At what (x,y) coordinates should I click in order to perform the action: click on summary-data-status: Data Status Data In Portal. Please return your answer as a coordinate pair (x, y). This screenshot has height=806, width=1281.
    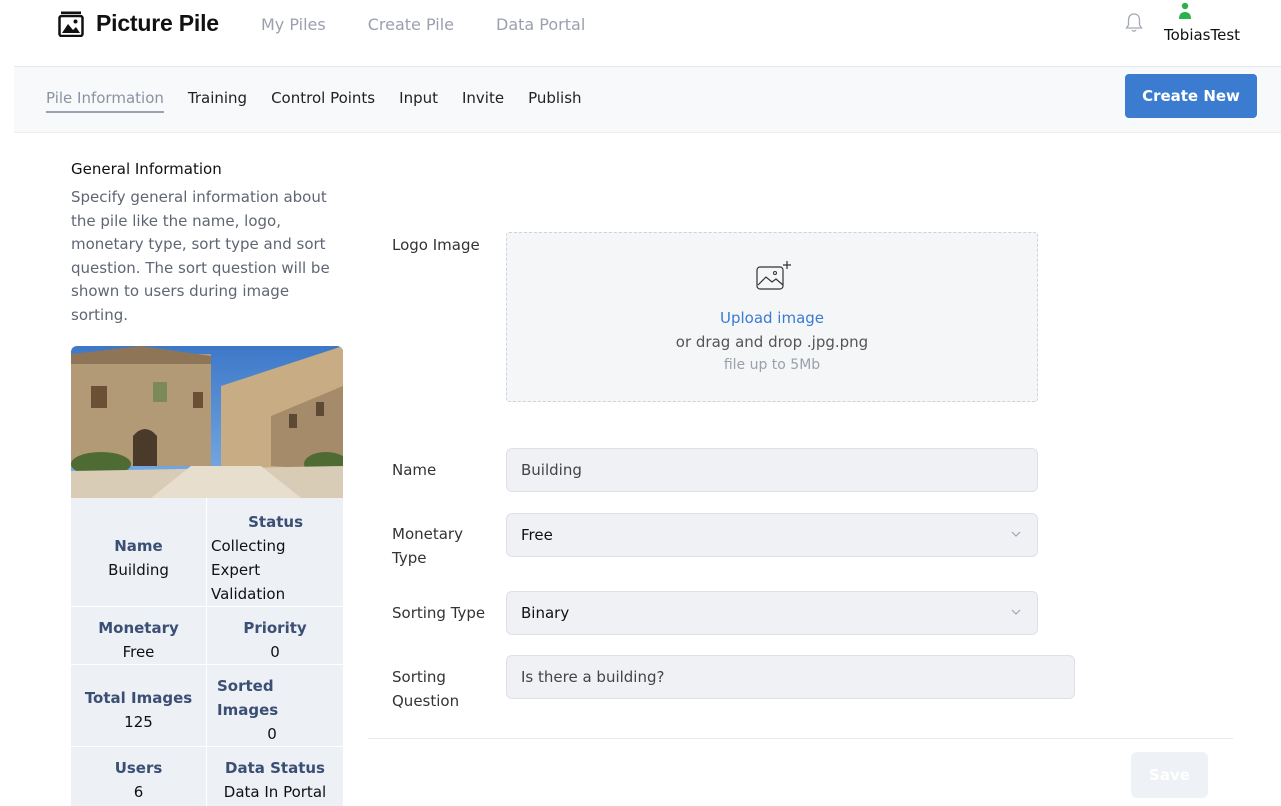
    Looking at the image, I should click on (275, 780).